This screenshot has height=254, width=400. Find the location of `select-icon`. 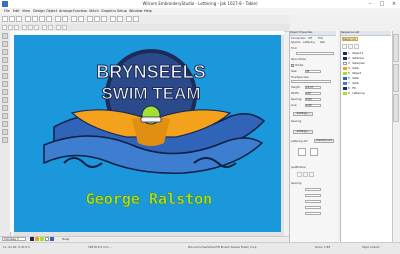

select-icon is located at coordinates (4, 27).